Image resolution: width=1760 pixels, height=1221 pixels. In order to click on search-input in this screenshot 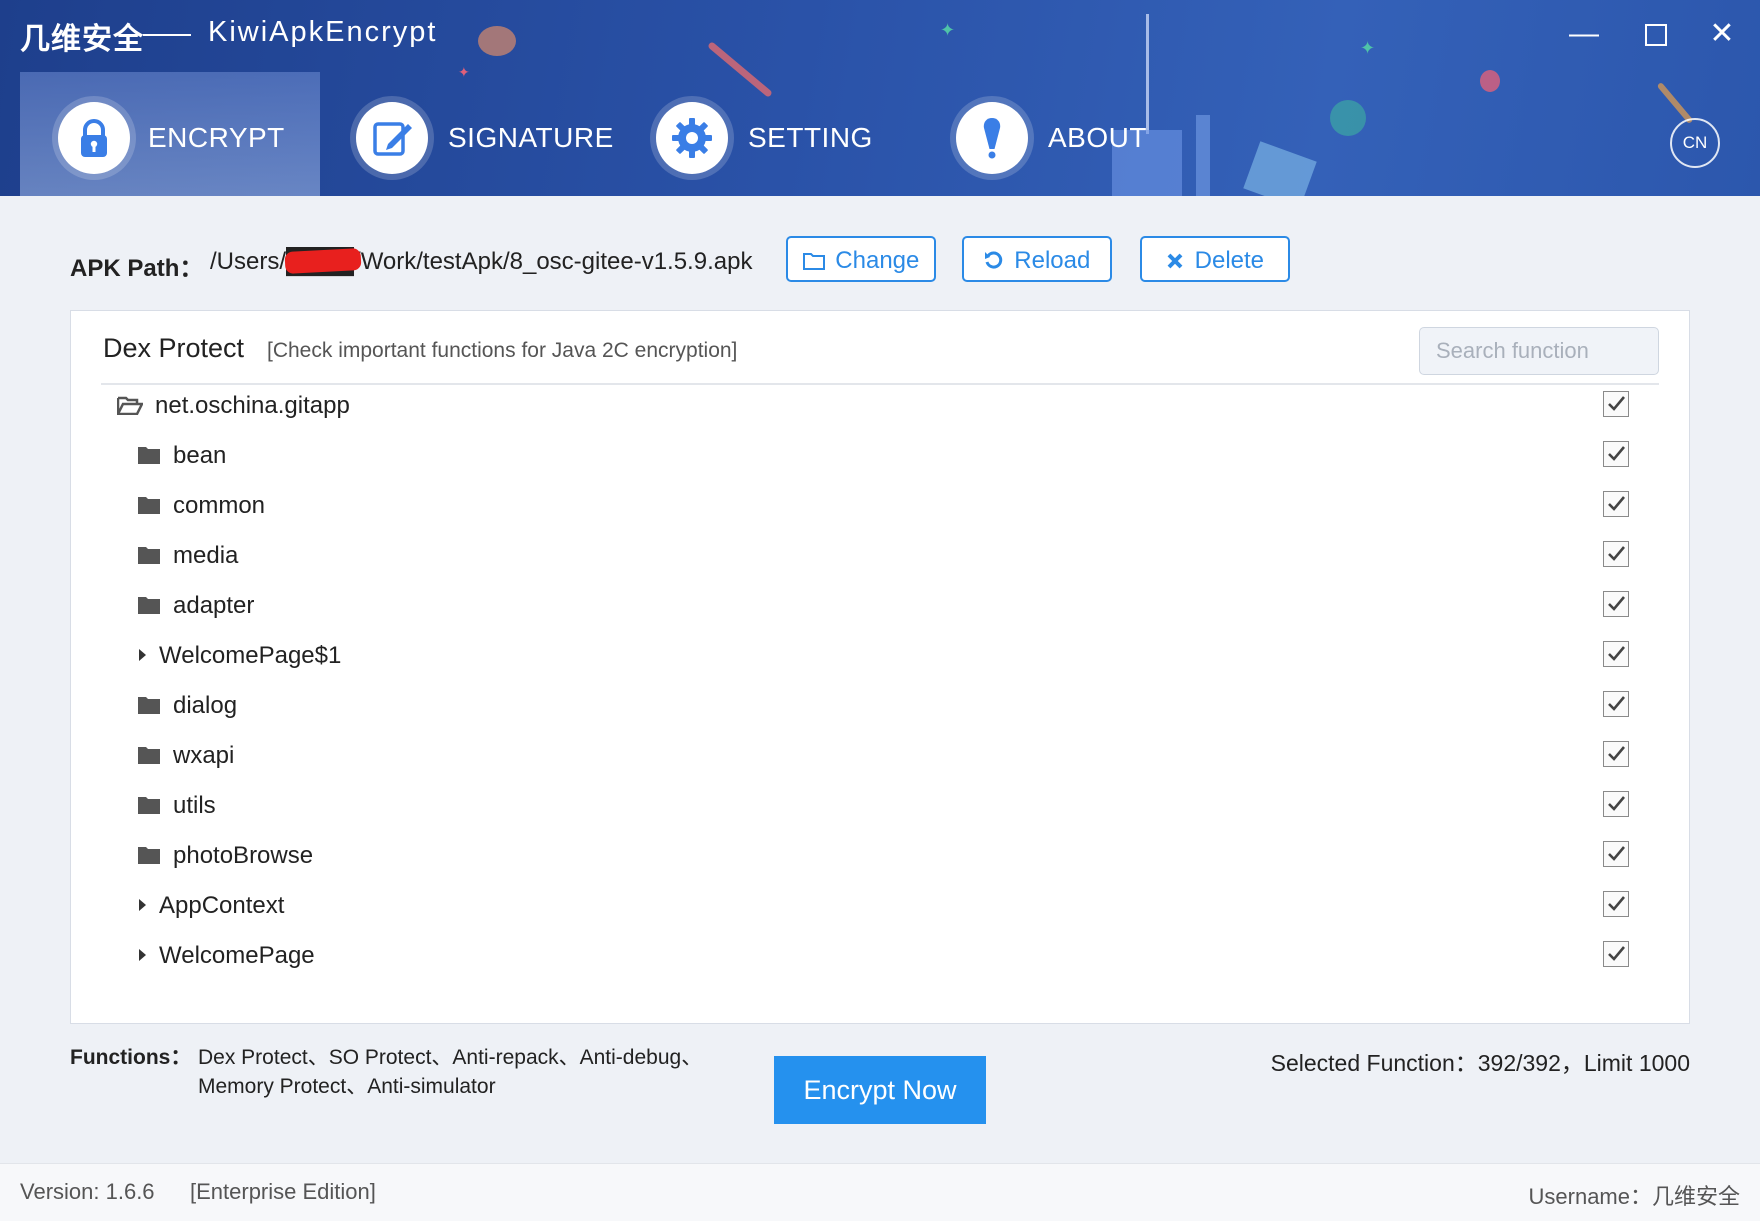, I will do `click(1539, 351)`.